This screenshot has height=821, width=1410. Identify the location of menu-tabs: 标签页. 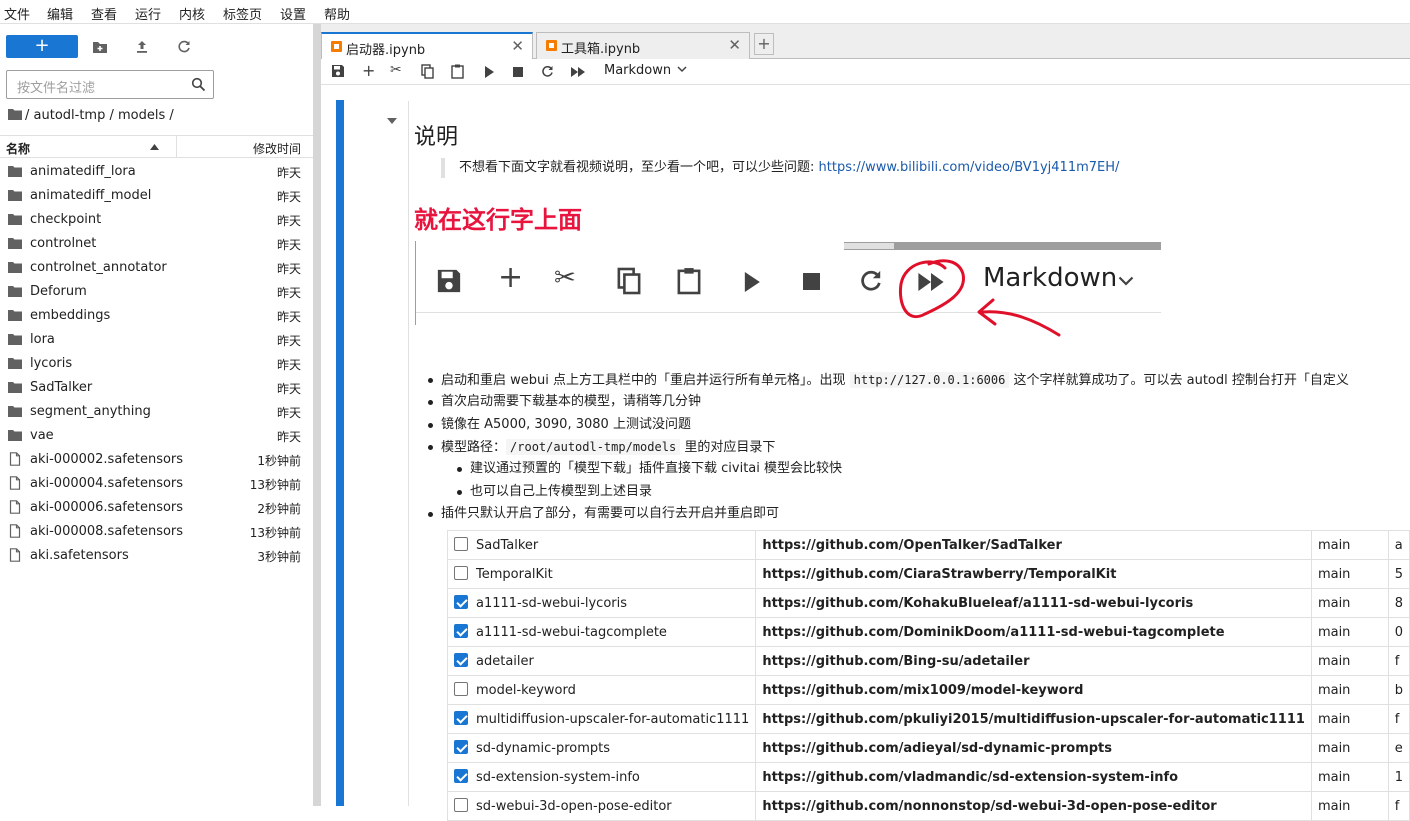
(242, 13).